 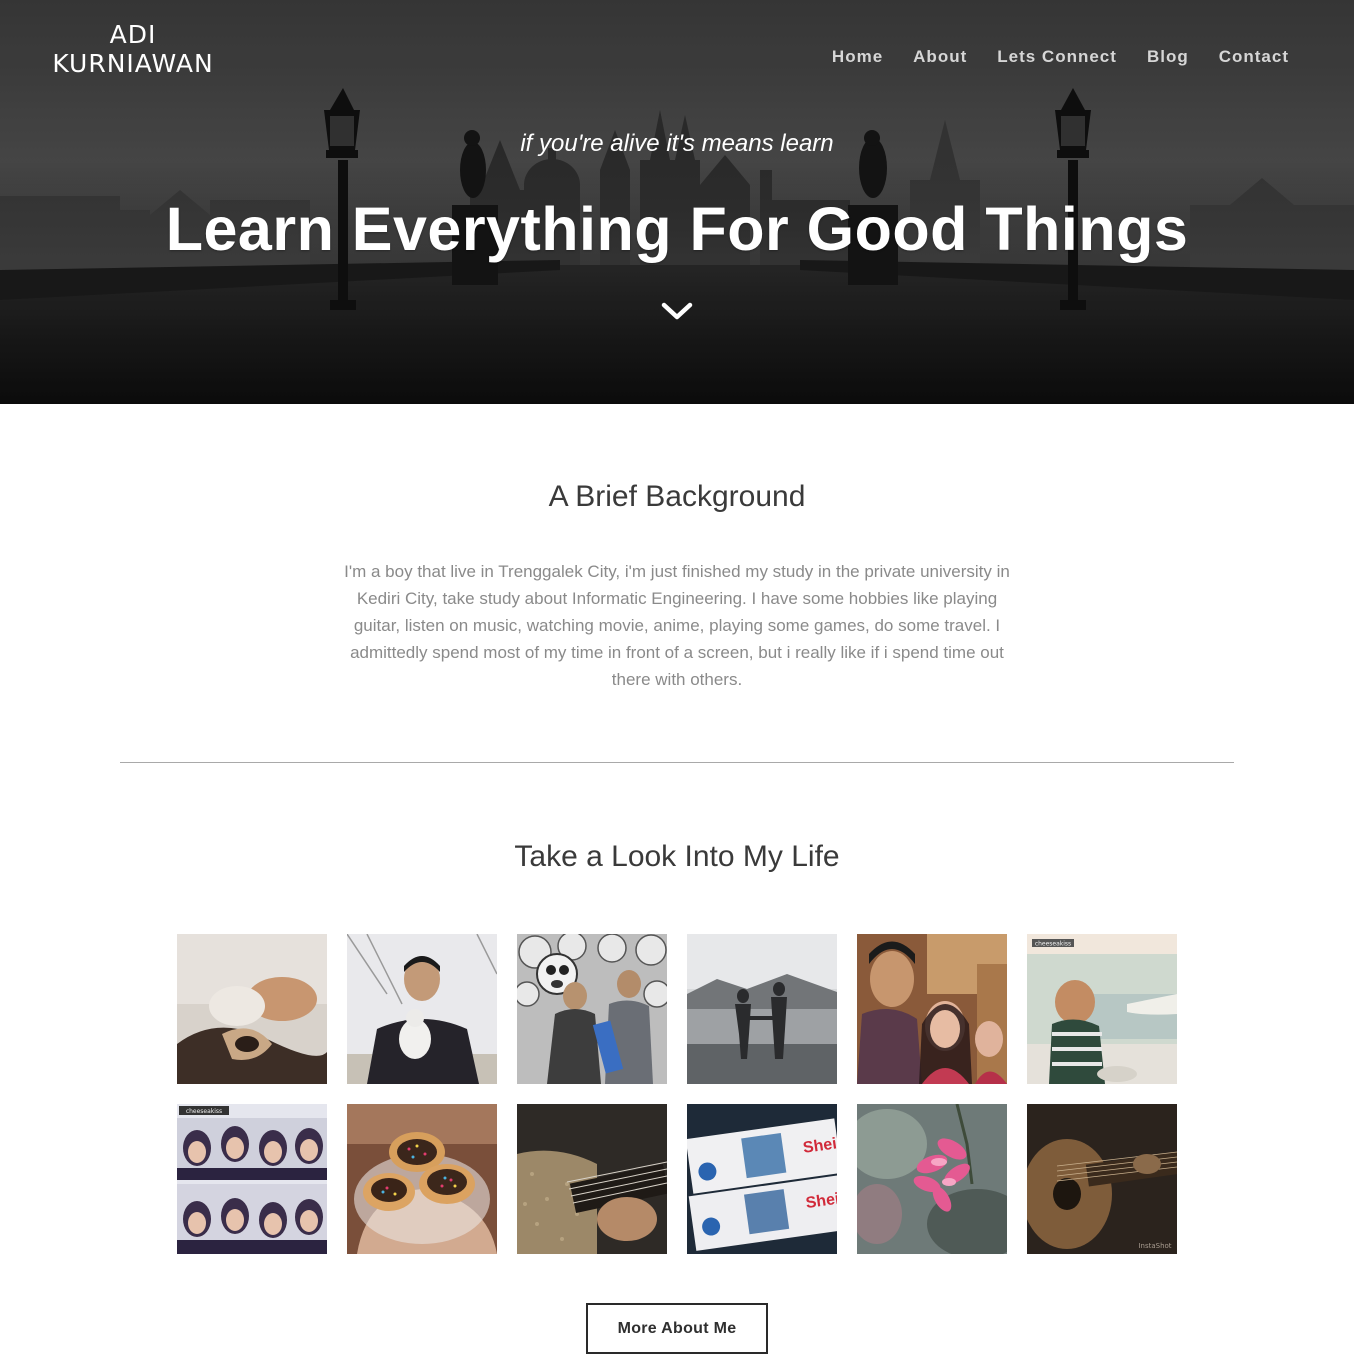 What do you see at coordinates (133, 63) in the screenshot?
I see `brand-line-2: KURNIAWAN` at bounding box center [133, 63].